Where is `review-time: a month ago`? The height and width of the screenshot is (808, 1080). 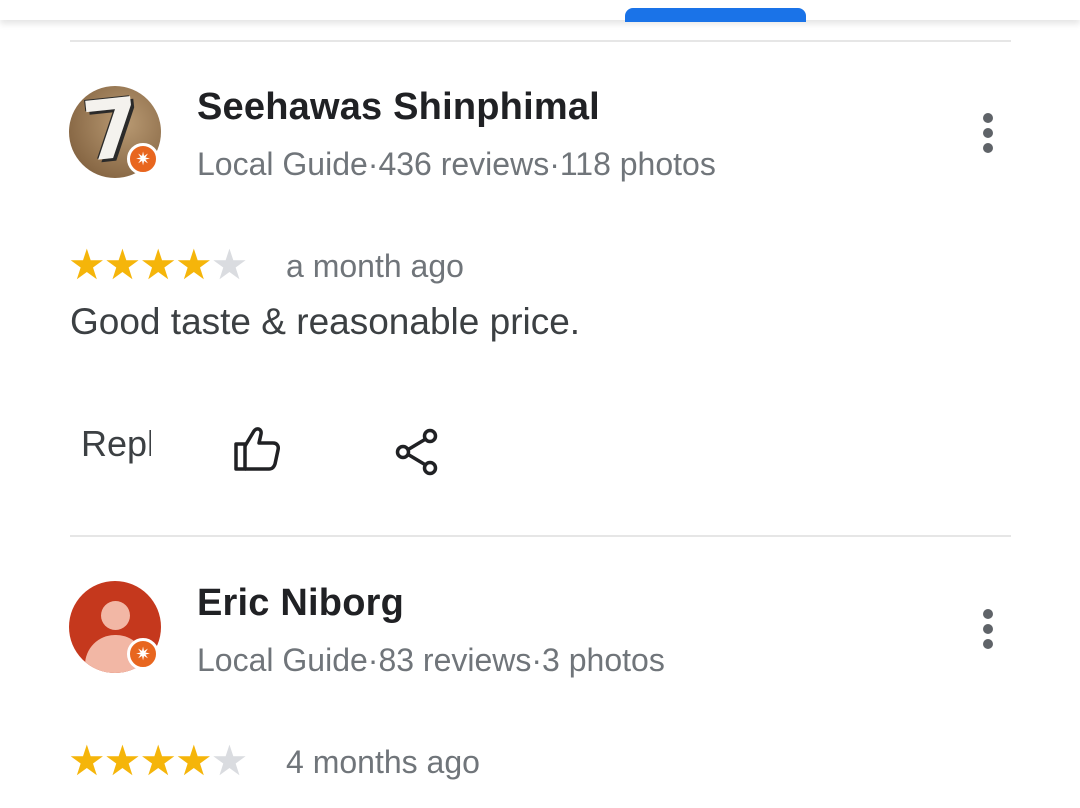
review-time: a month ago is located at coordinates (375, 266).